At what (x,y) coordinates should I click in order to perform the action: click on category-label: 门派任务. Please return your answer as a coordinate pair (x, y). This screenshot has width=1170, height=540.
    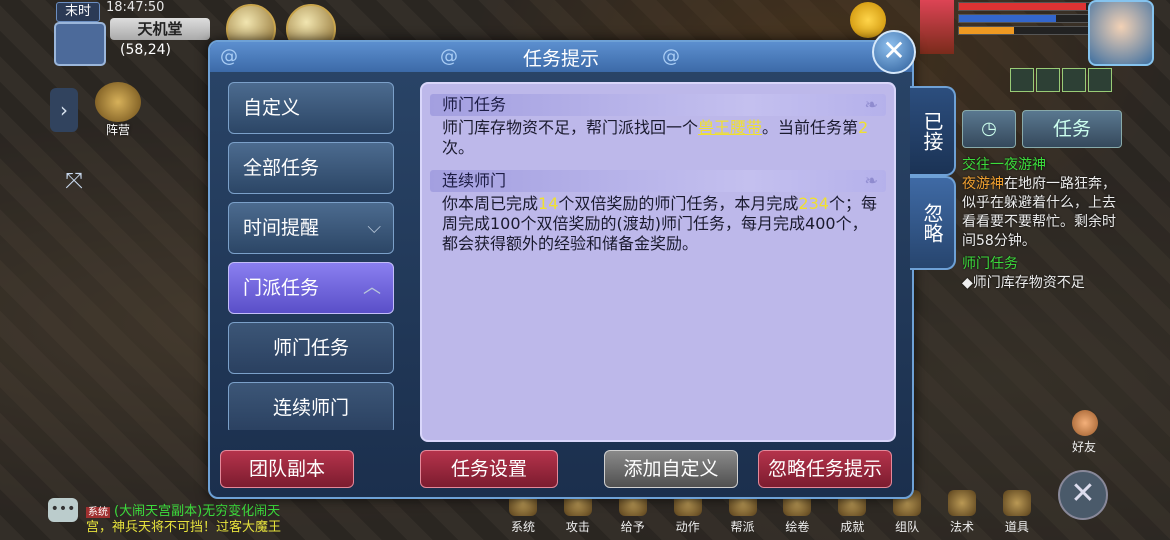
    Looking at the image, I should click on (281, 288).